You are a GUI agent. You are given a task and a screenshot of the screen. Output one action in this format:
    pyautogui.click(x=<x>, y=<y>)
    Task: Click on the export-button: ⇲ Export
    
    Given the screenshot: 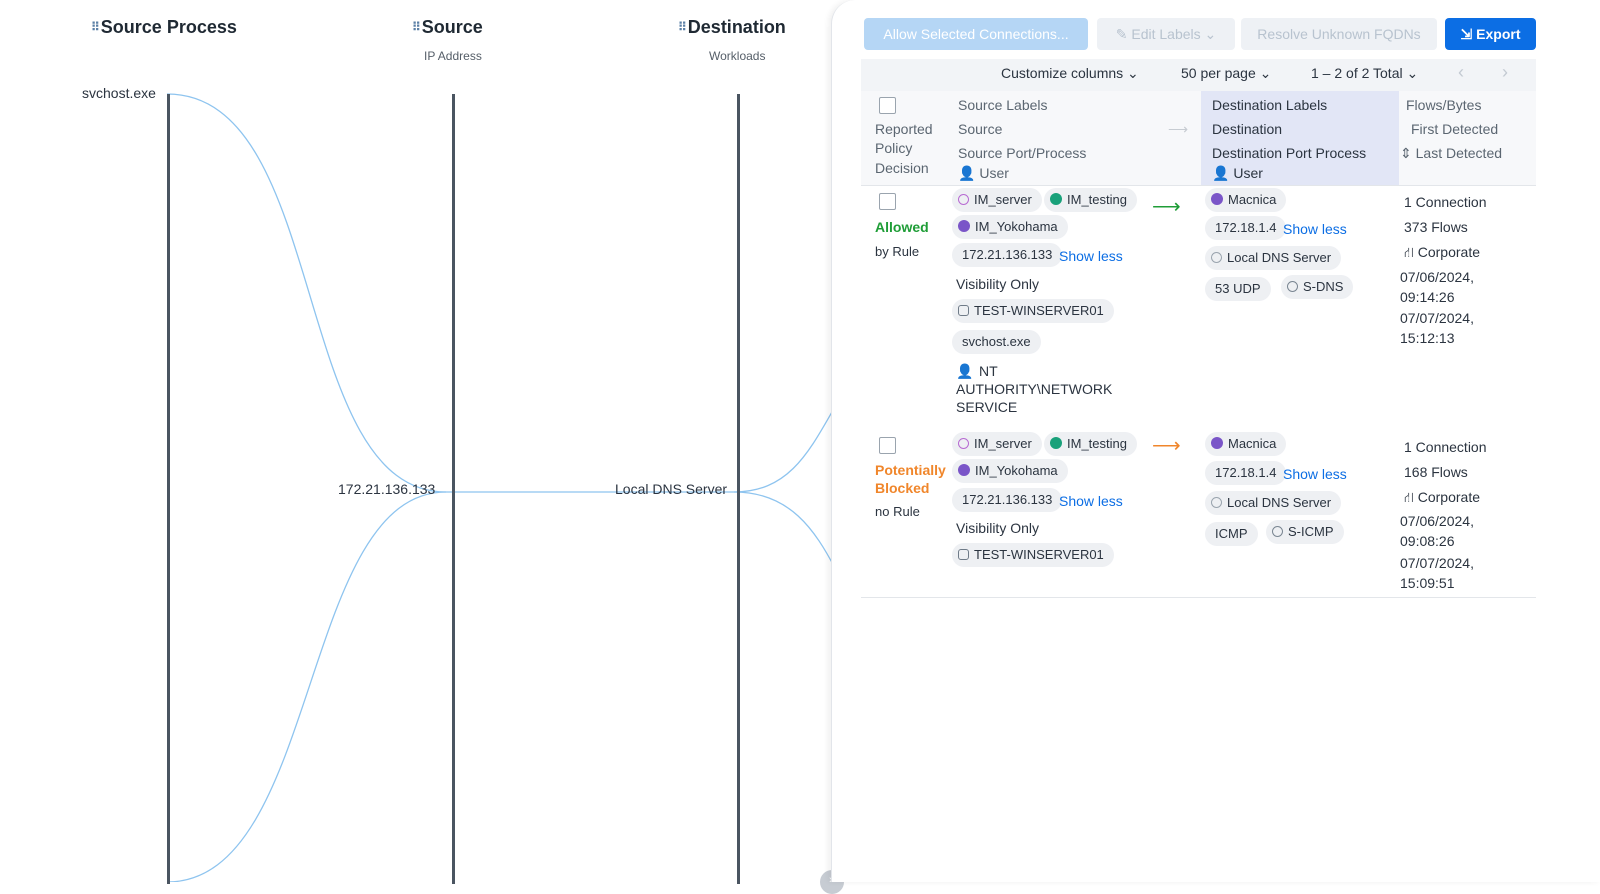 What is the action you would take?
    pyautogui.click(x=1490, y=34)
    